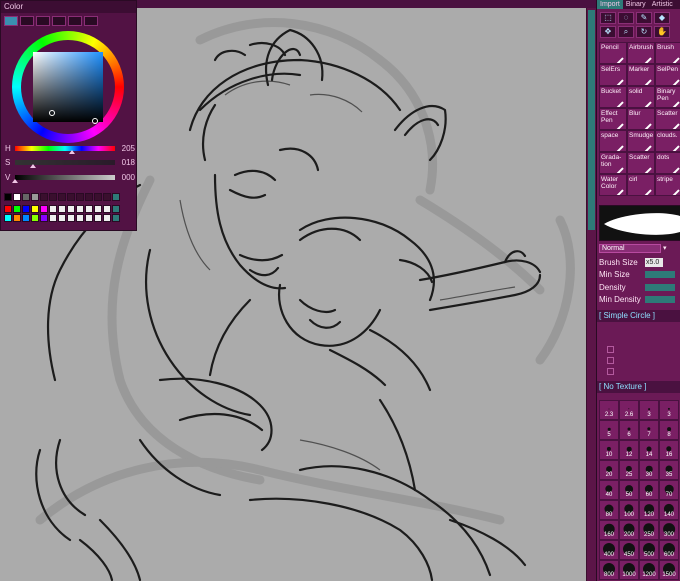 Image resolution: width=680 pixels, height=581 pixels. Describe the element at coordinates (644, 32) in the screenshot. I see `rotate-tool-icon: ↻` at that location.